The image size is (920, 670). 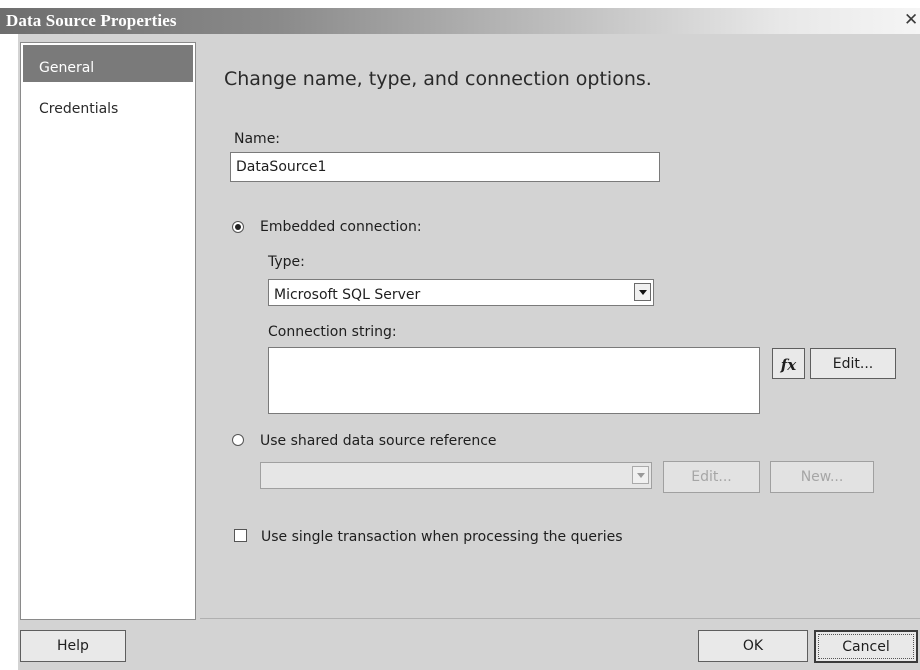 I want to click on shared-data-source-radio, so click(x=238, y=440).